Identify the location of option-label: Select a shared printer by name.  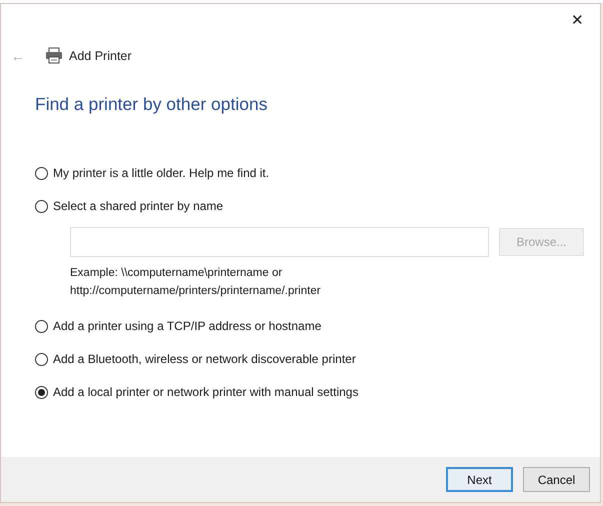
(138, 206).